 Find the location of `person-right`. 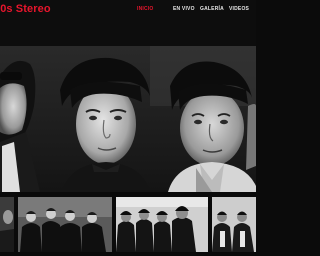

person-right is located at coordinates (212, 126).